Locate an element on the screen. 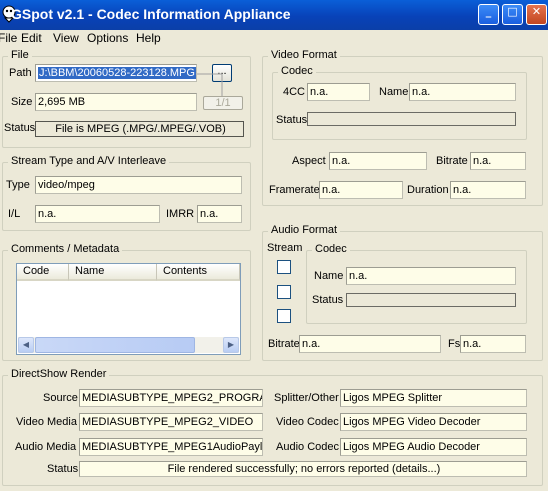 Image resolution: width=548 pixels, height=491 pixels. splitter-field: Ligos MPEG Splitter is located at coordinates (433, 398).